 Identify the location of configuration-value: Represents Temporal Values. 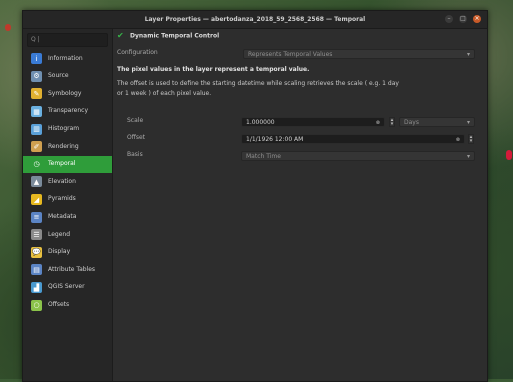
(290, 54).